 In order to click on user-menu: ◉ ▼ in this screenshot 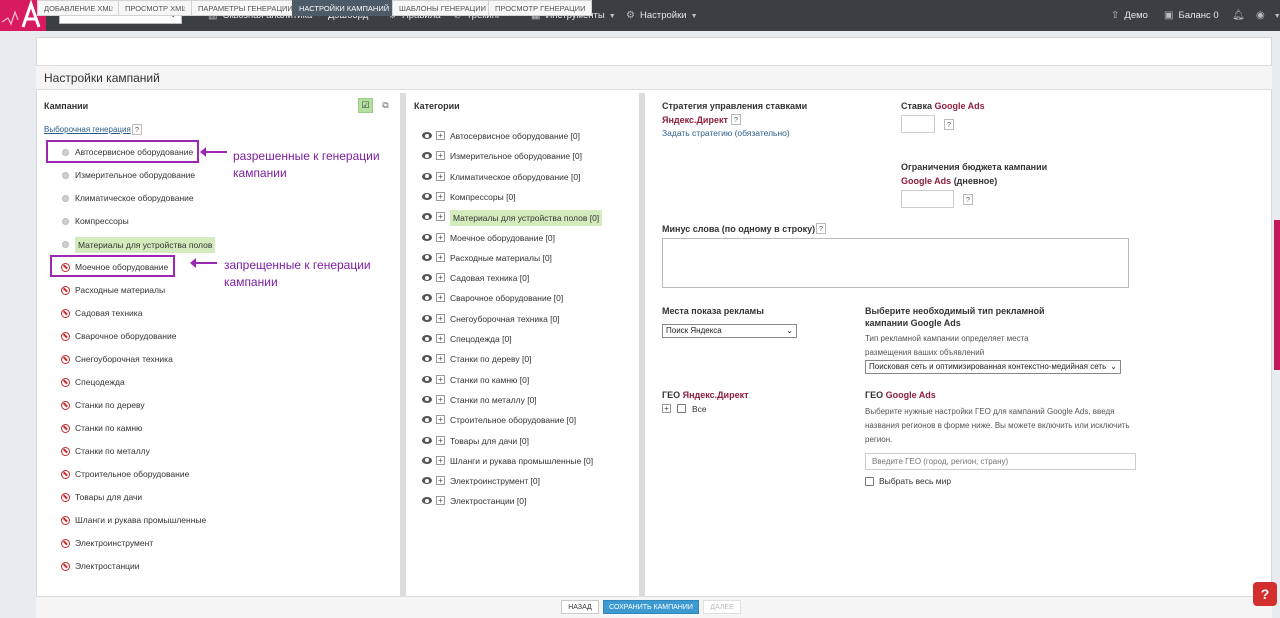, I will do `click(1268, 15)`.